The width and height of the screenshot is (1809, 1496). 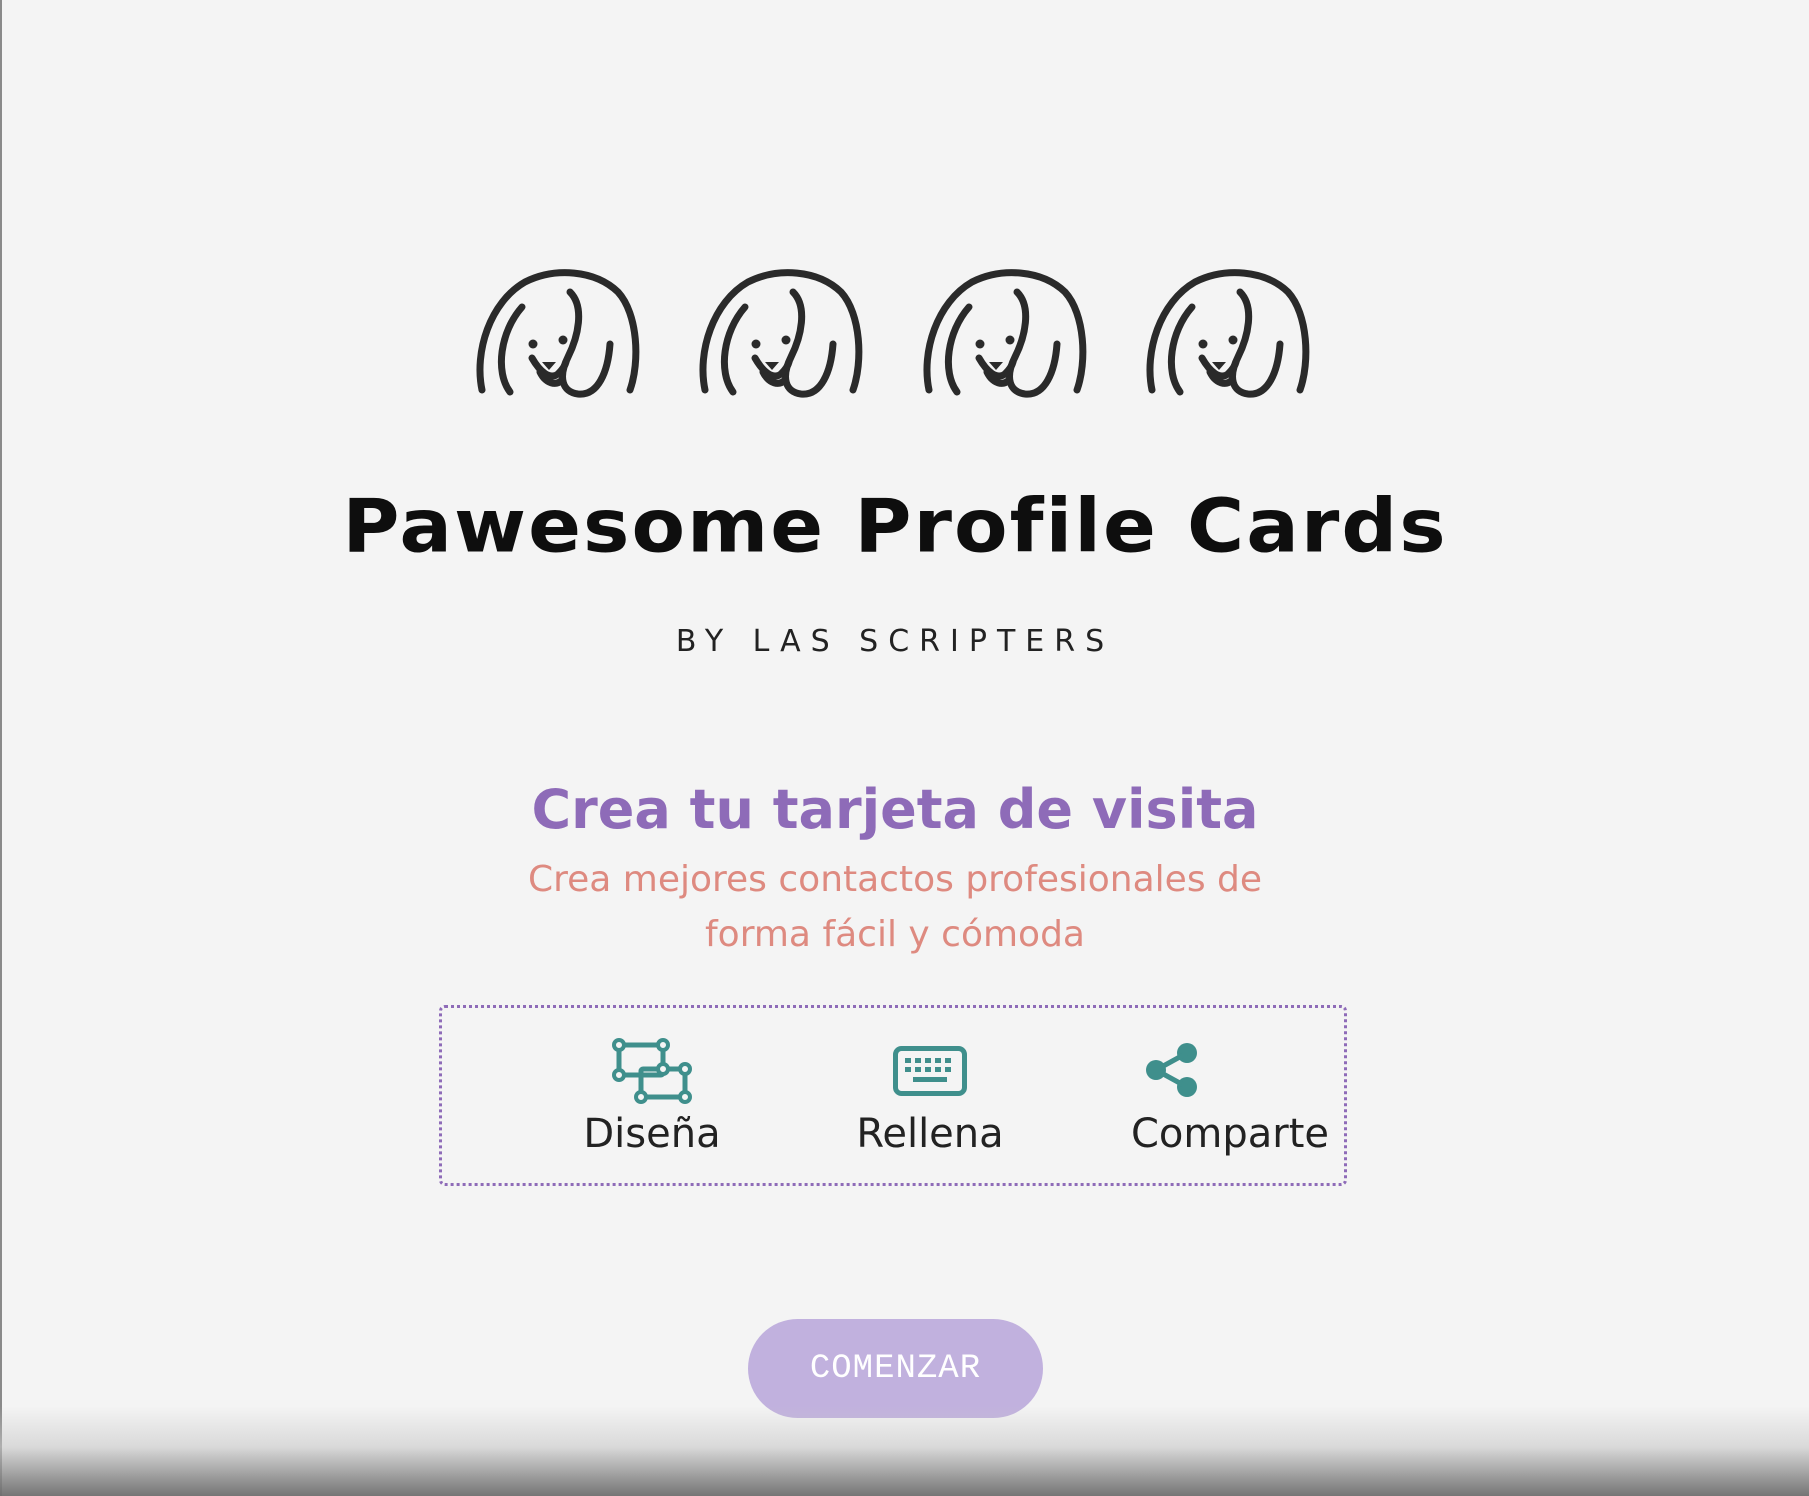 I want to click on subline-line-2: forma fácil y cómoda, so click(x=895, y=934).